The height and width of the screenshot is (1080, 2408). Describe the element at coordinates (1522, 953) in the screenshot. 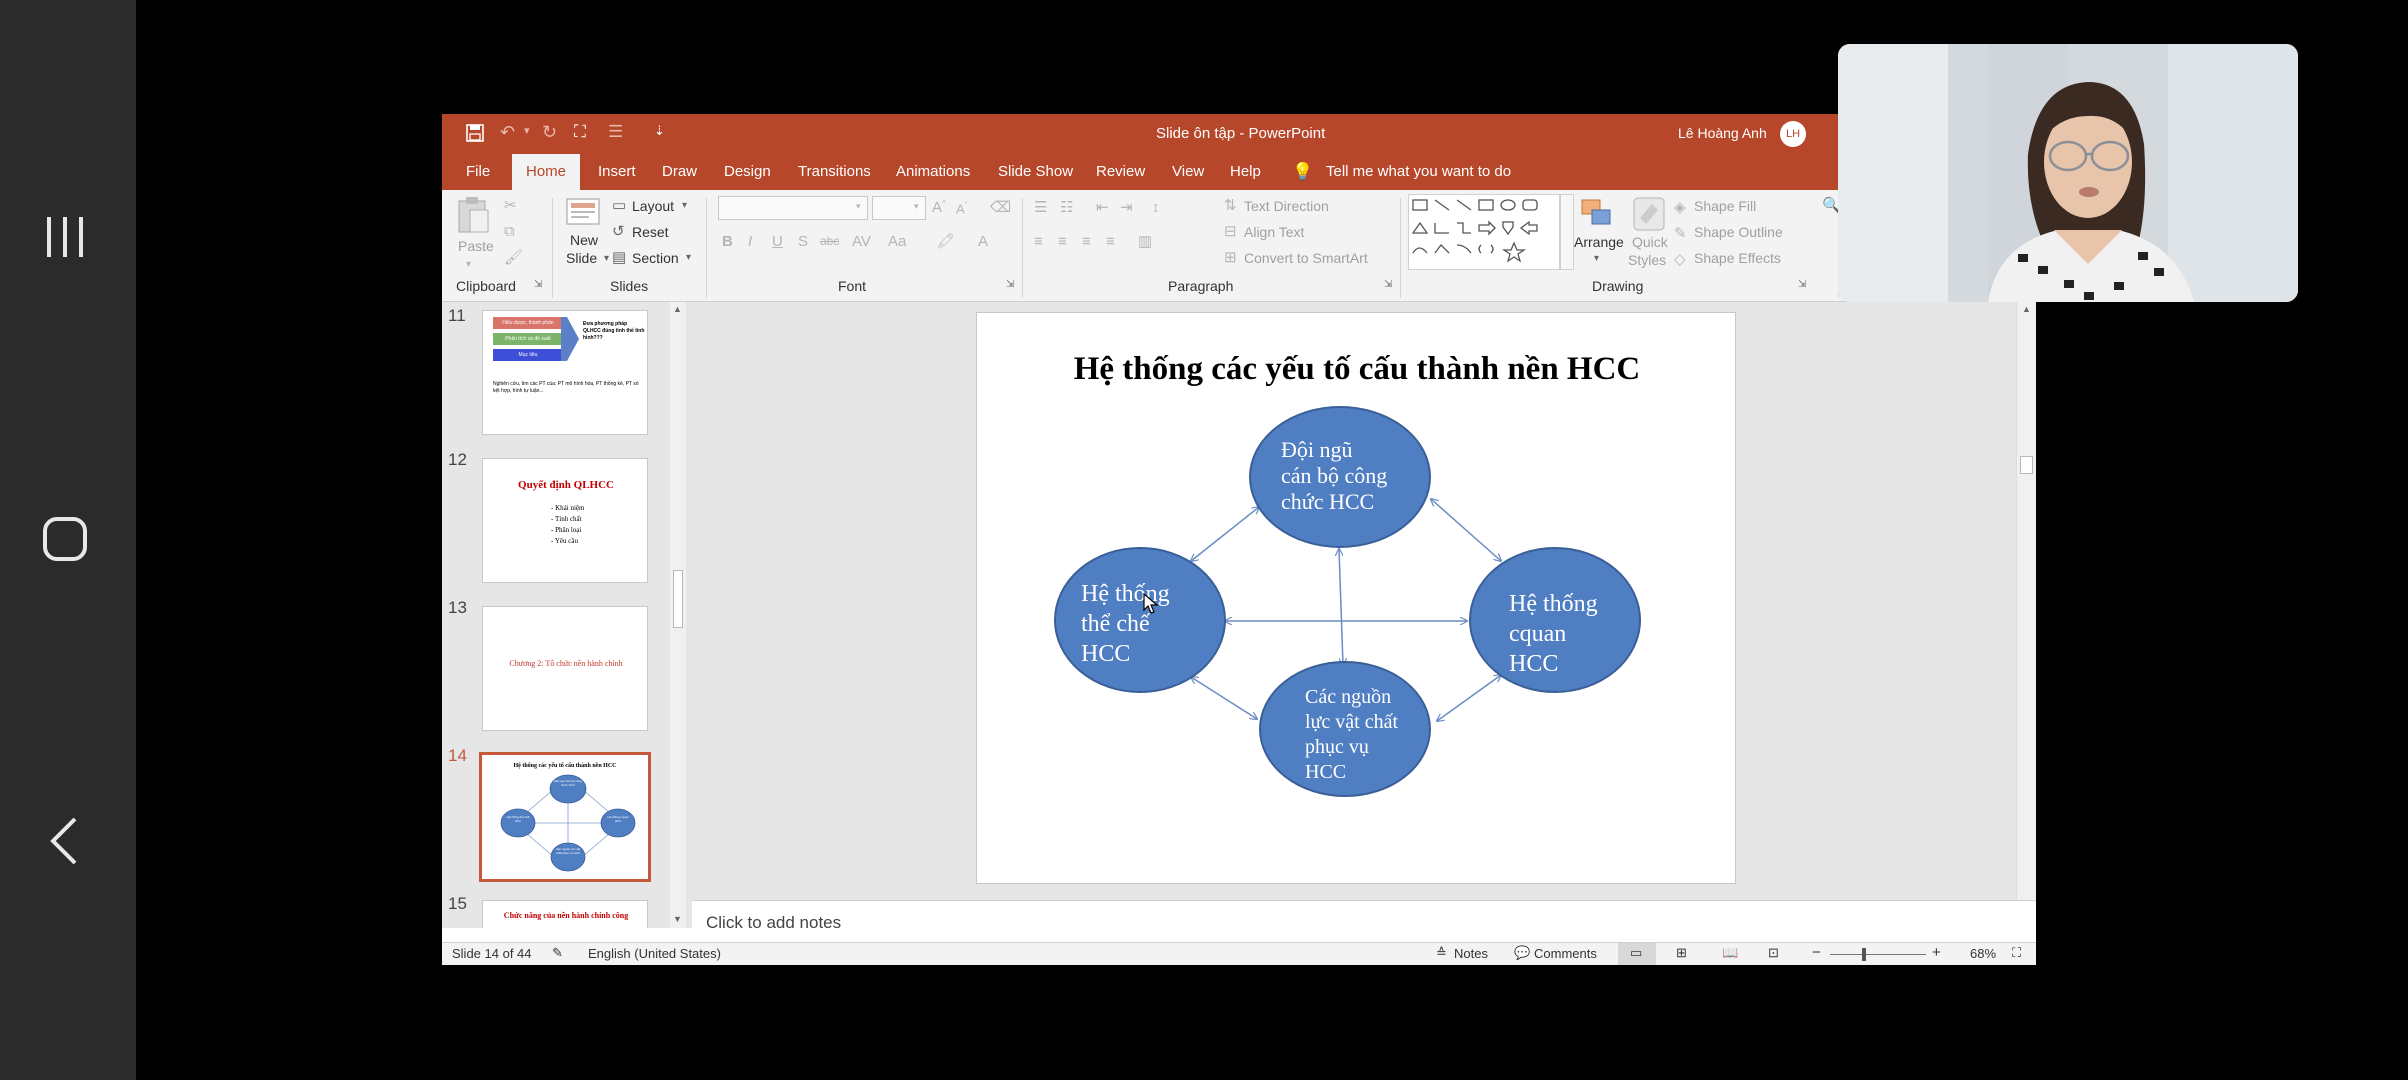

I see `comments-icon: 💬` at that location.